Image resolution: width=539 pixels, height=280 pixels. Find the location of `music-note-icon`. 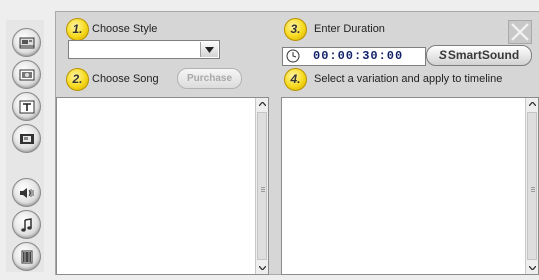

music-note-icon is located at coordinates (26, 224).